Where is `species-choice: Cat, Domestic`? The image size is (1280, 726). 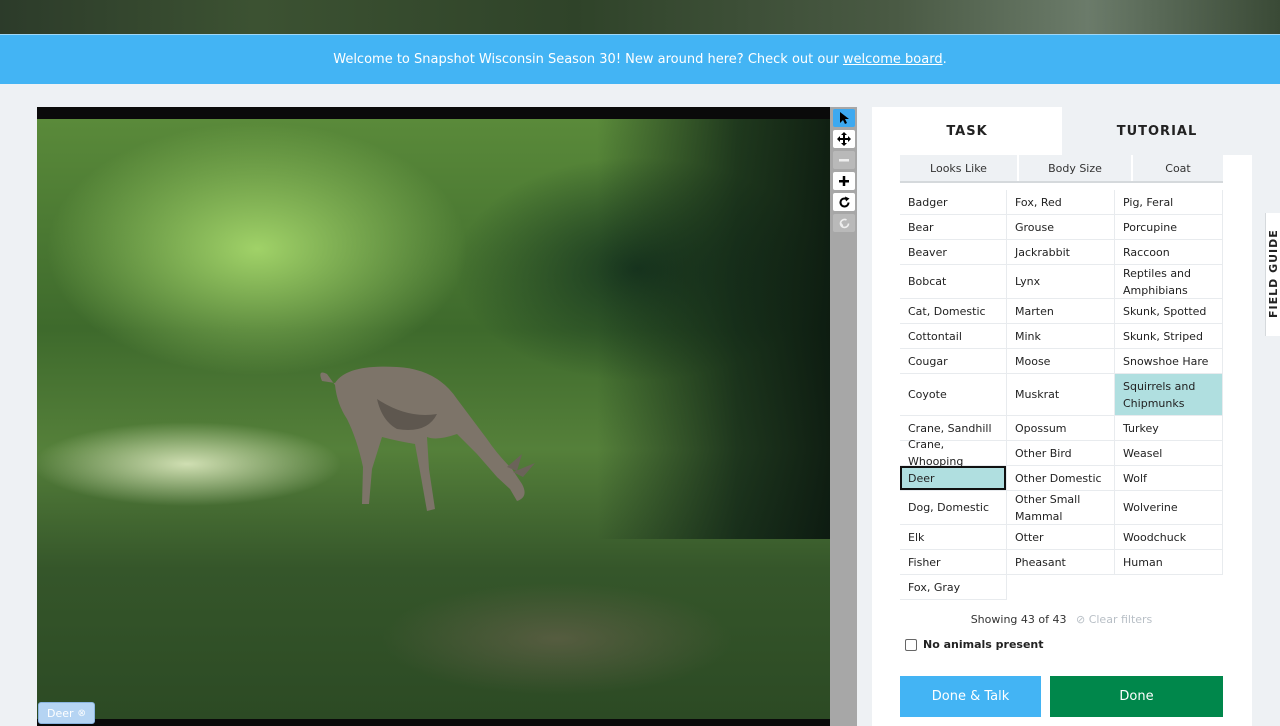
species-choice: Cat, Domestic is located at coordinates (953, 311).